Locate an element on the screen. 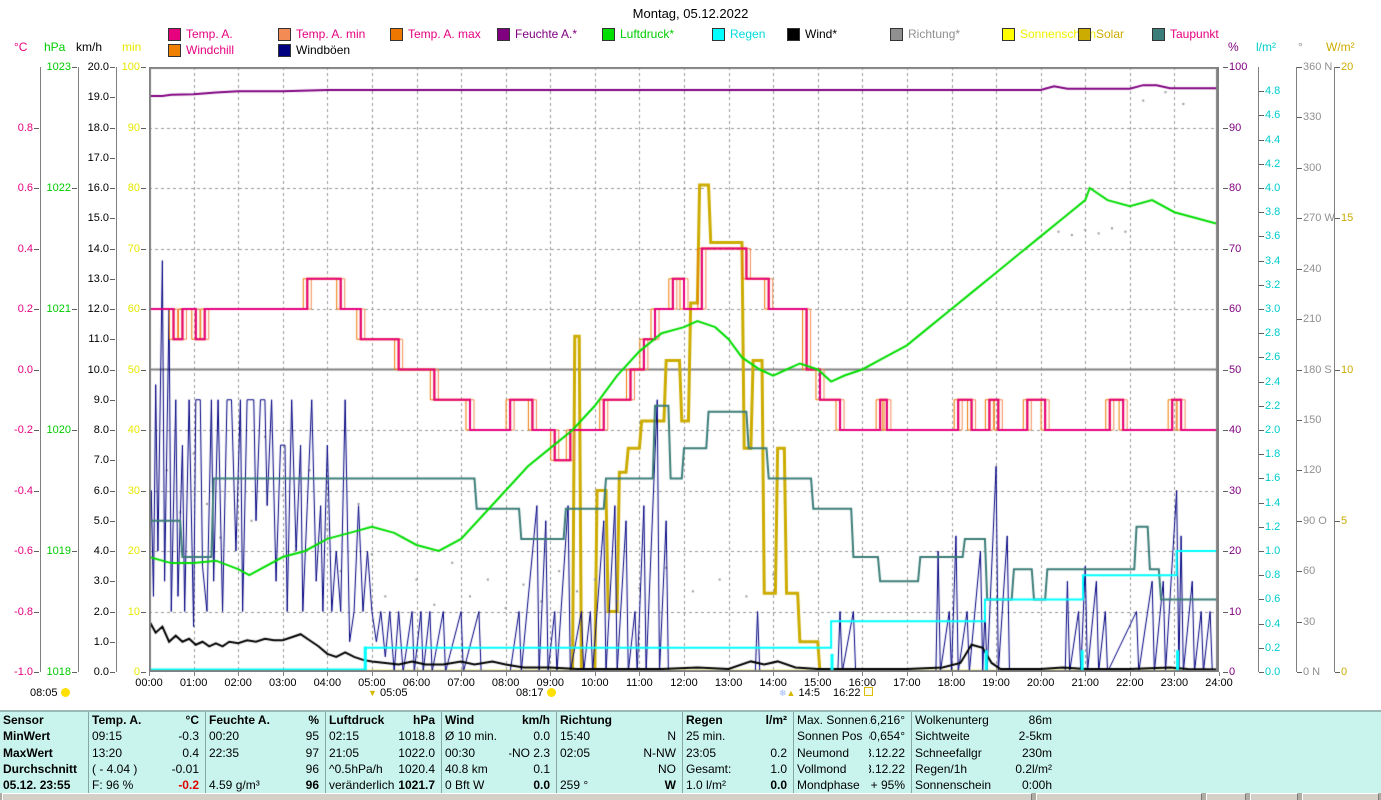 This screenshot has height=800, width=1381. table-cell: 2-5km is located at coordinates (1035, 736).